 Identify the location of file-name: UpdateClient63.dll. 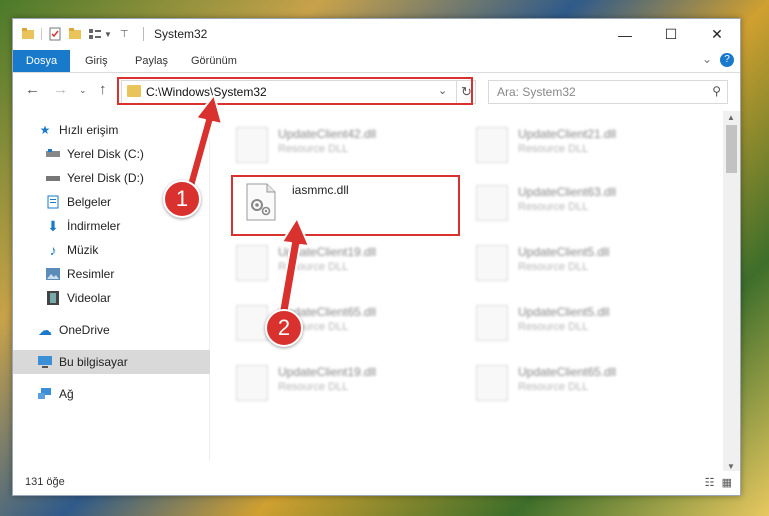
(567, 192).